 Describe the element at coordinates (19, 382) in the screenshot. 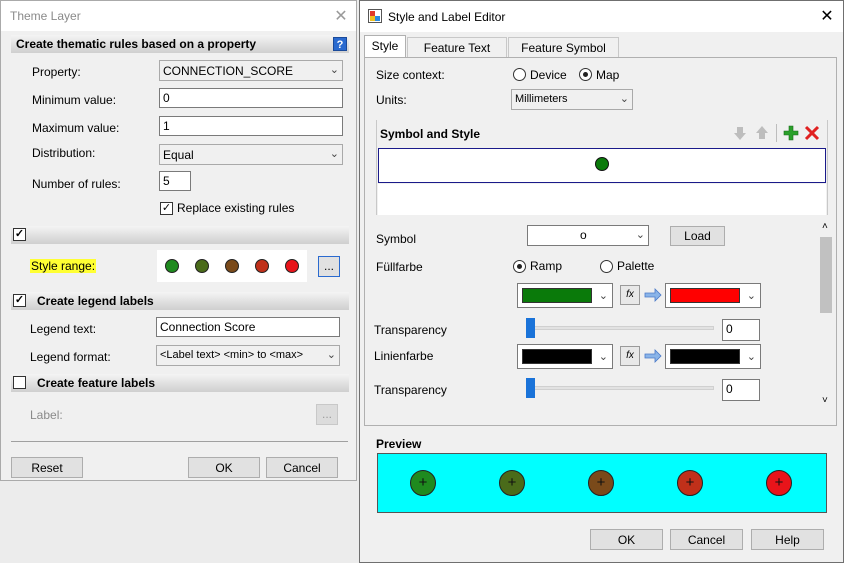

I see `feature-labels-checkbox` at that location.